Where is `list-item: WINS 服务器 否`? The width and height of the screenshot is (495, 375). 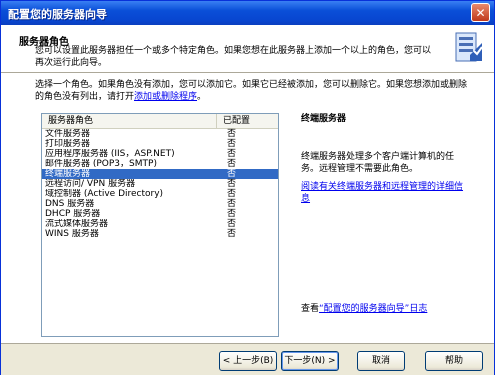
list-item: WINS 服务器 否 is located at coordinates (160, 234).